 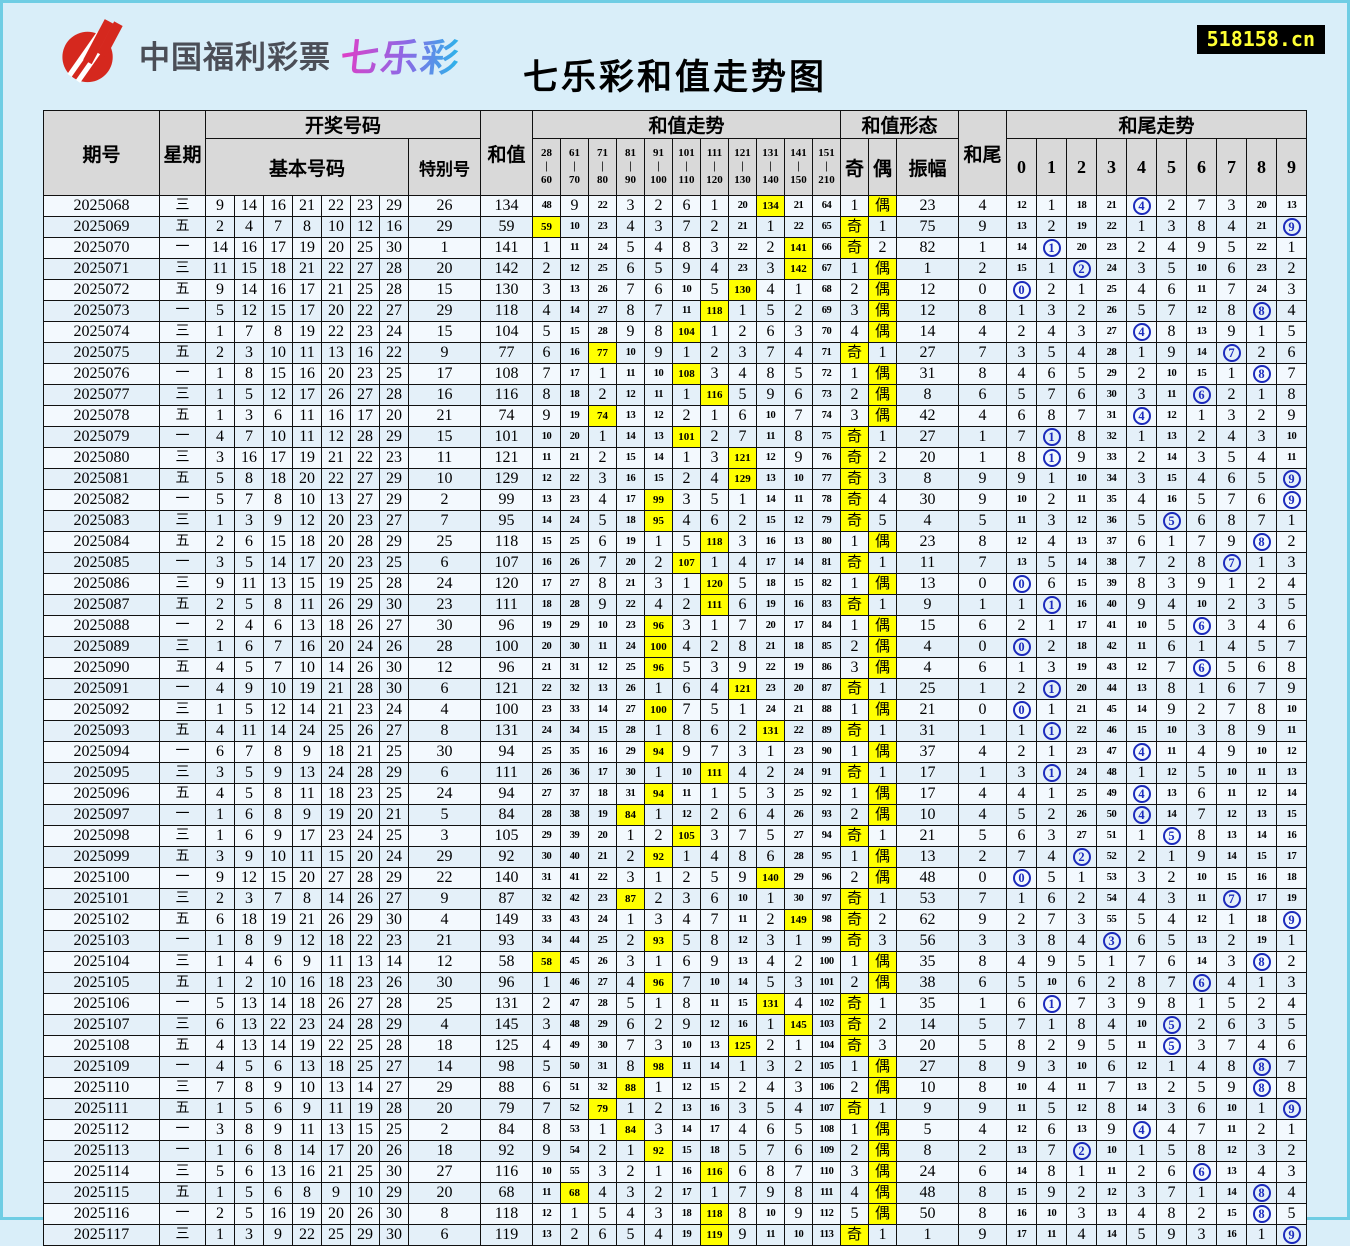 What do you see at coordinates (826, 311) in the screenshot?
I see `cell-sum-trend: 69` at bounding box center [826, 311].